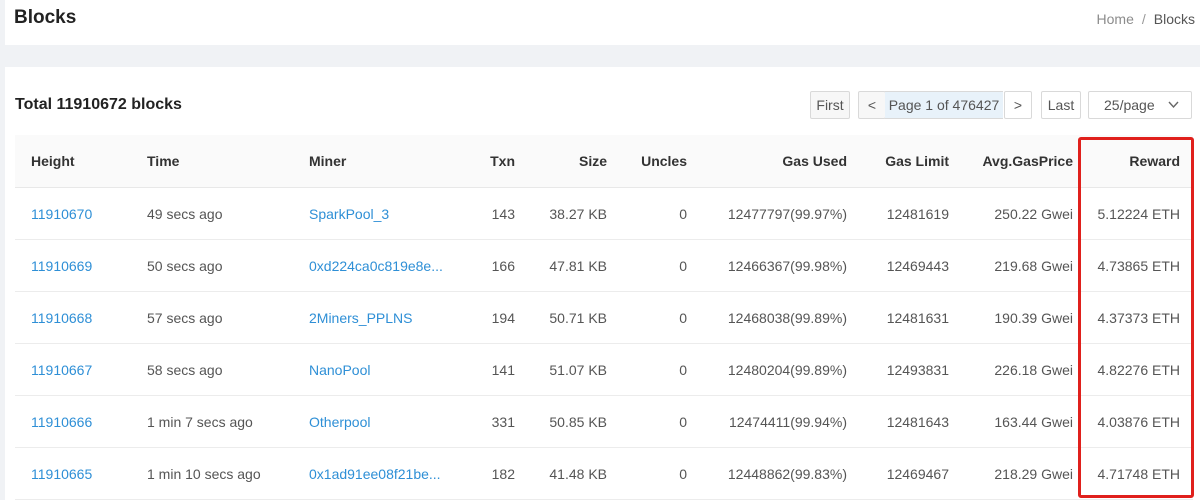  I want to click on block-reward: 4.73865 ETH, so click(1133, 265).